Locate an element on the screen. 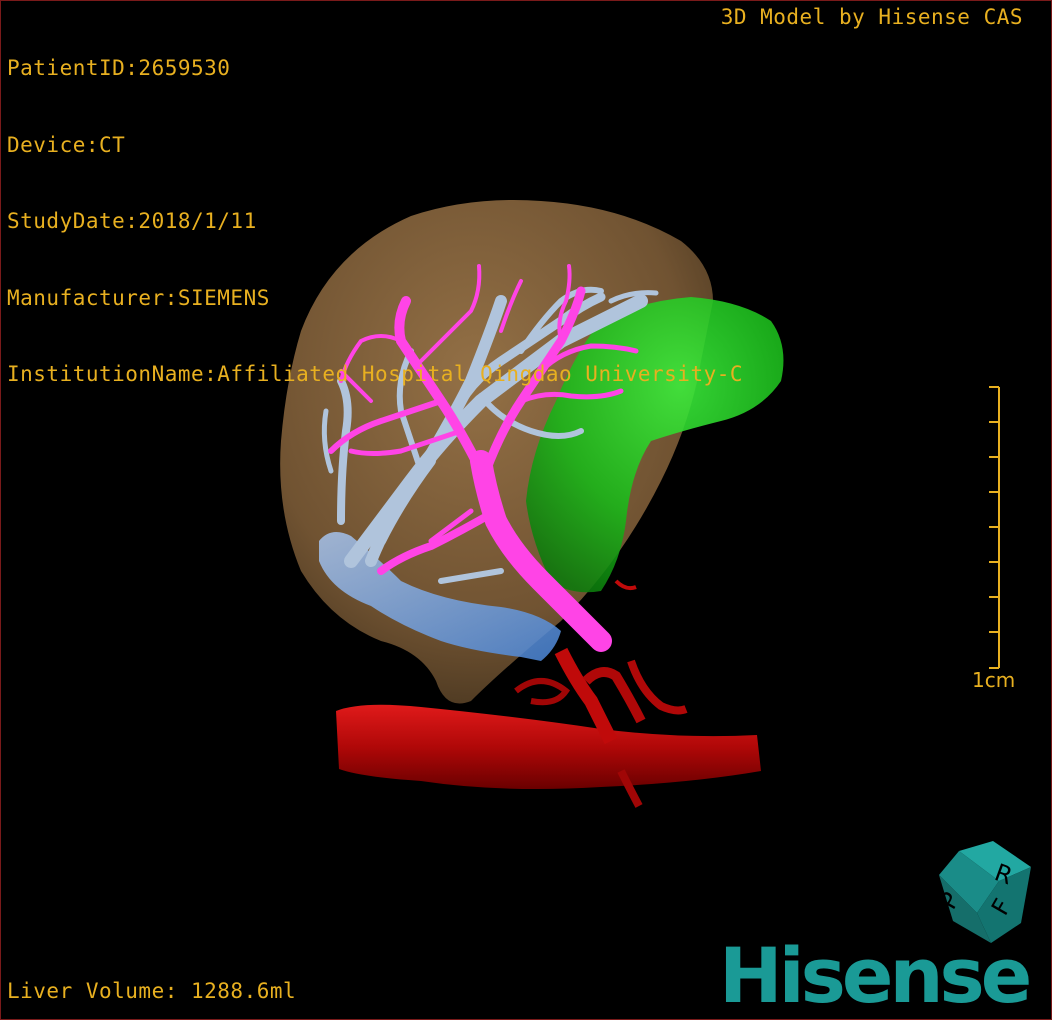 This screenshot has height=1020, width=1052. manufacturer: Manufacturer:SIEMENS is located at coordinates (138, 297).